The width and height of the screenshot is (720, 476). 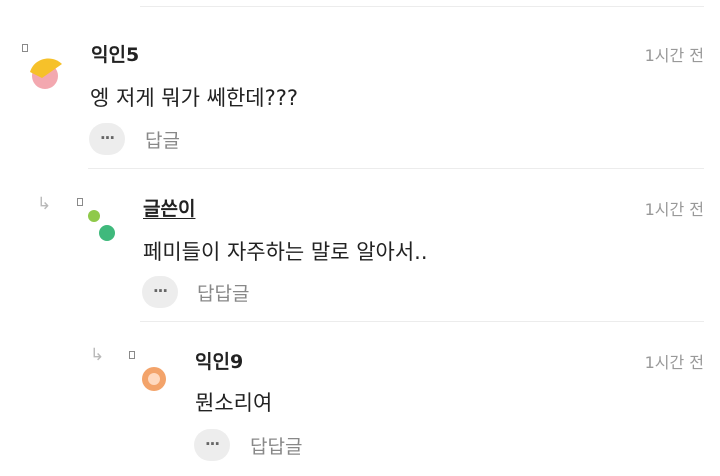 I want to click on orange-circle-avatar, so click(x=154, y=379).